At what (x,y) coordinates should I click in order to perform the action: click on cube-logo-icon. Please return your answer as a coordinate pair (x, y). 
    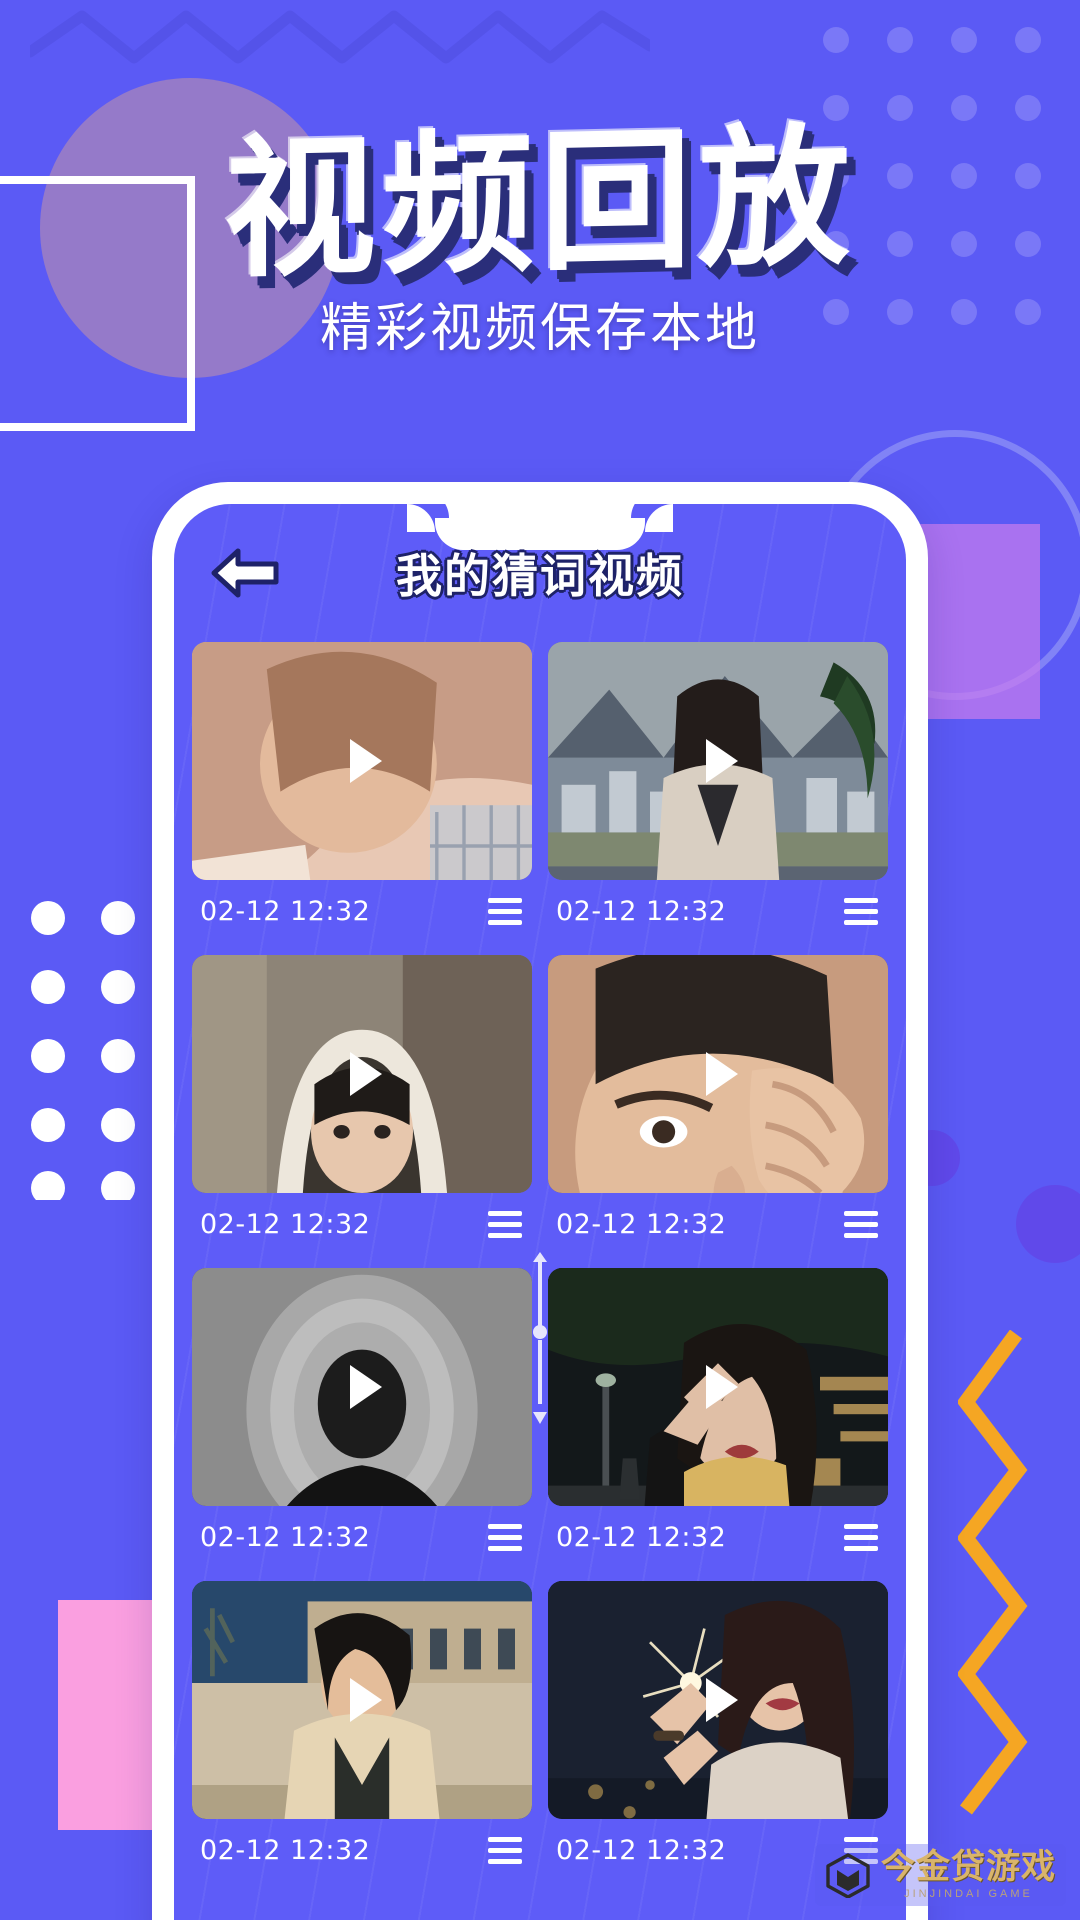
    Looking at the image, I should click on (848, 1875).